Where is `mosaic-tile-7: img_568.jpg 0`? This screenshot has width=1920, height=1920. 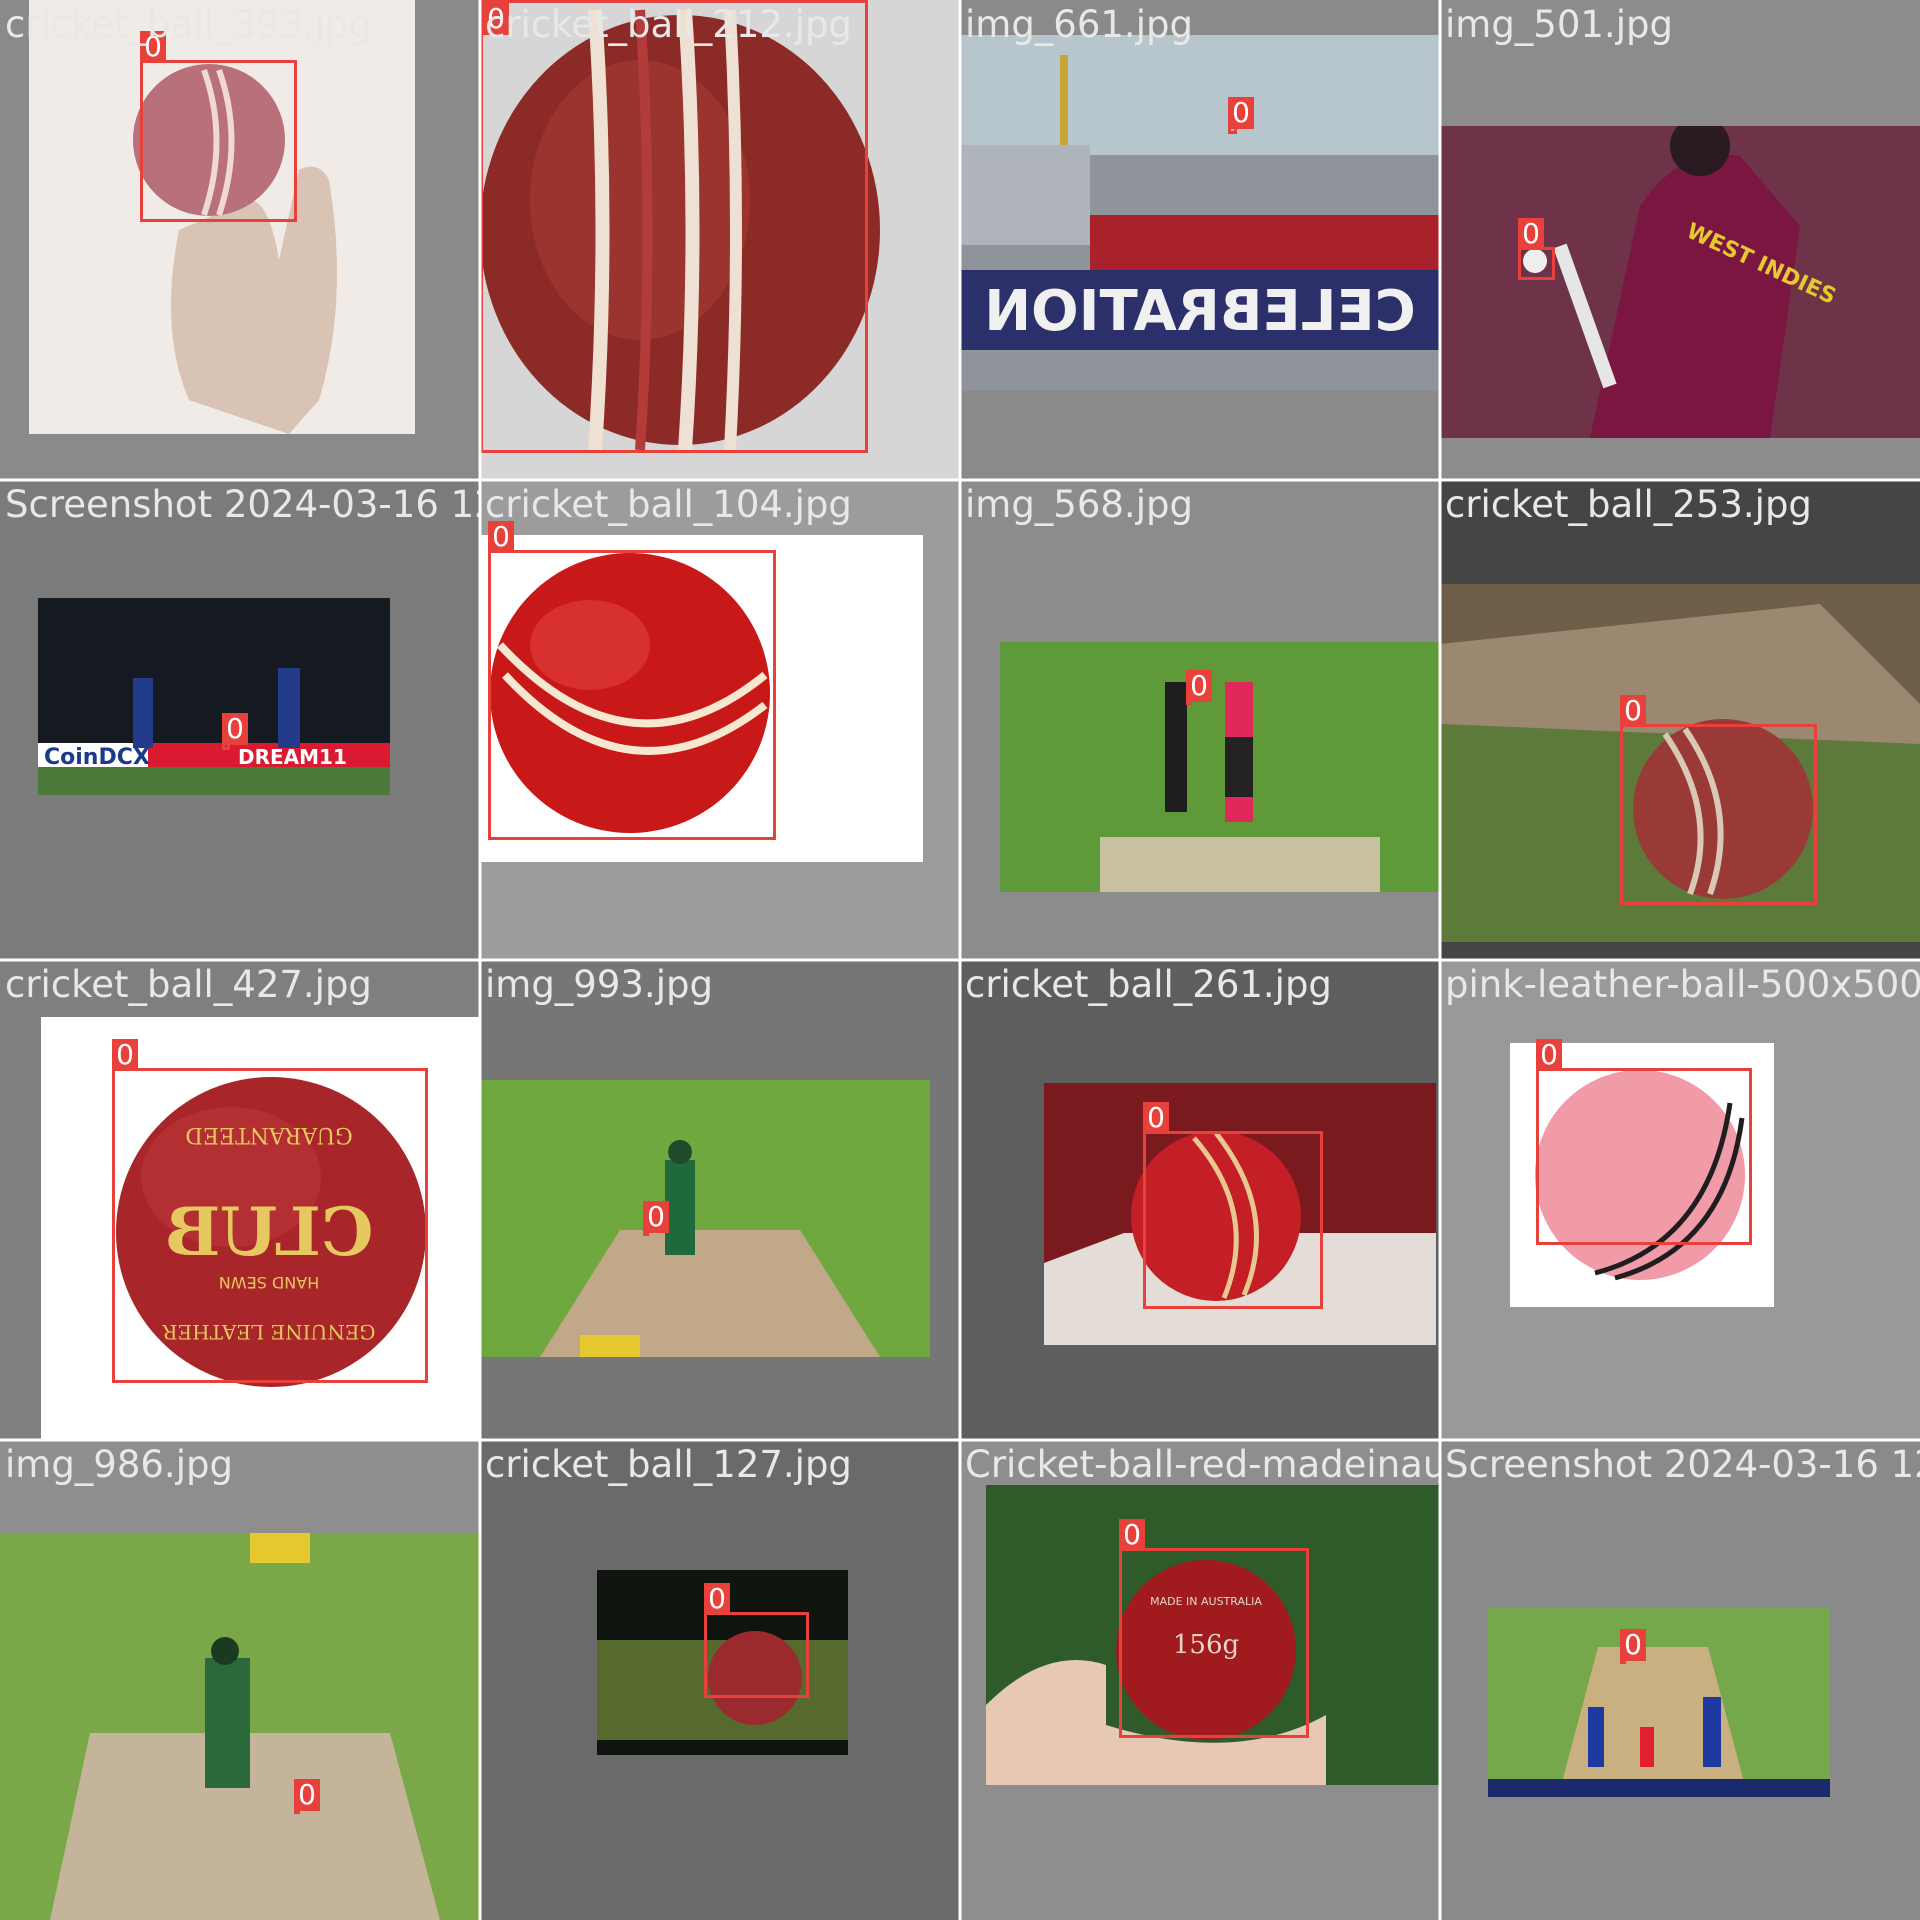
mosaic-tile-7: img_568.jpg 0 is located at coordinates (1200, 720).